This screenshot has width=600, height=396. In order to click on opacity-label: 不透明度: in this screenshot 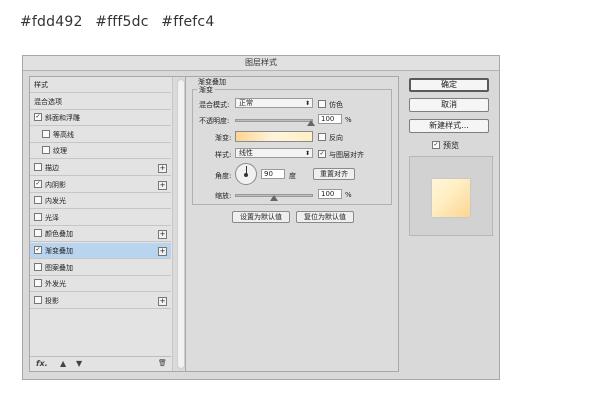, I will do `click(214, 121)`.